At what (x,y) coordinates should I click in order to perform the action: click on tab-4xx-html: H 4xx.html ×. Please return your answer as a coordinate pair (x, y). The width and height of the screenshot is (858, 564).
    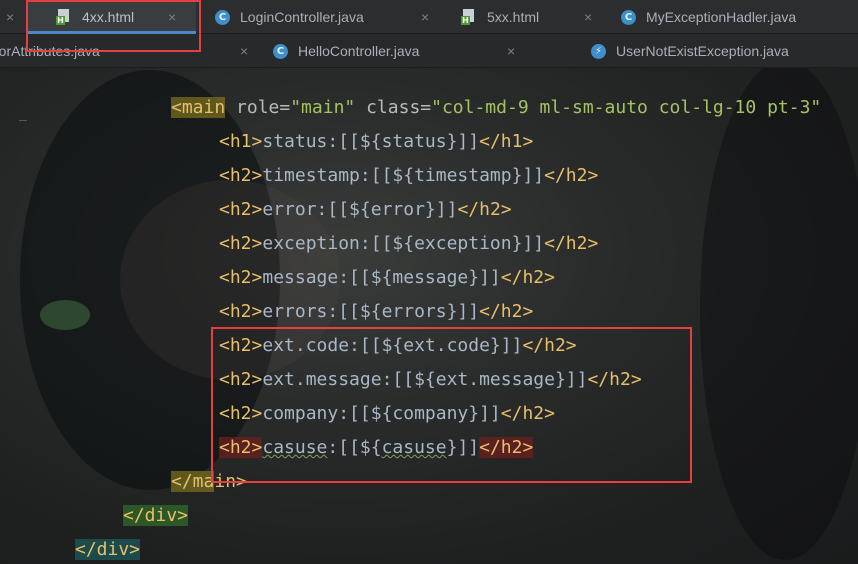
    Looking at the image, I should click on (112, 17).